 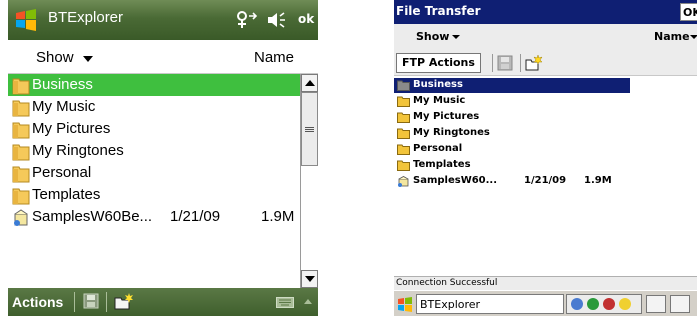 I want to click on file-list-item: SamplesW60Be... 1/21/09 1.9M, so click(x=154, y=217).